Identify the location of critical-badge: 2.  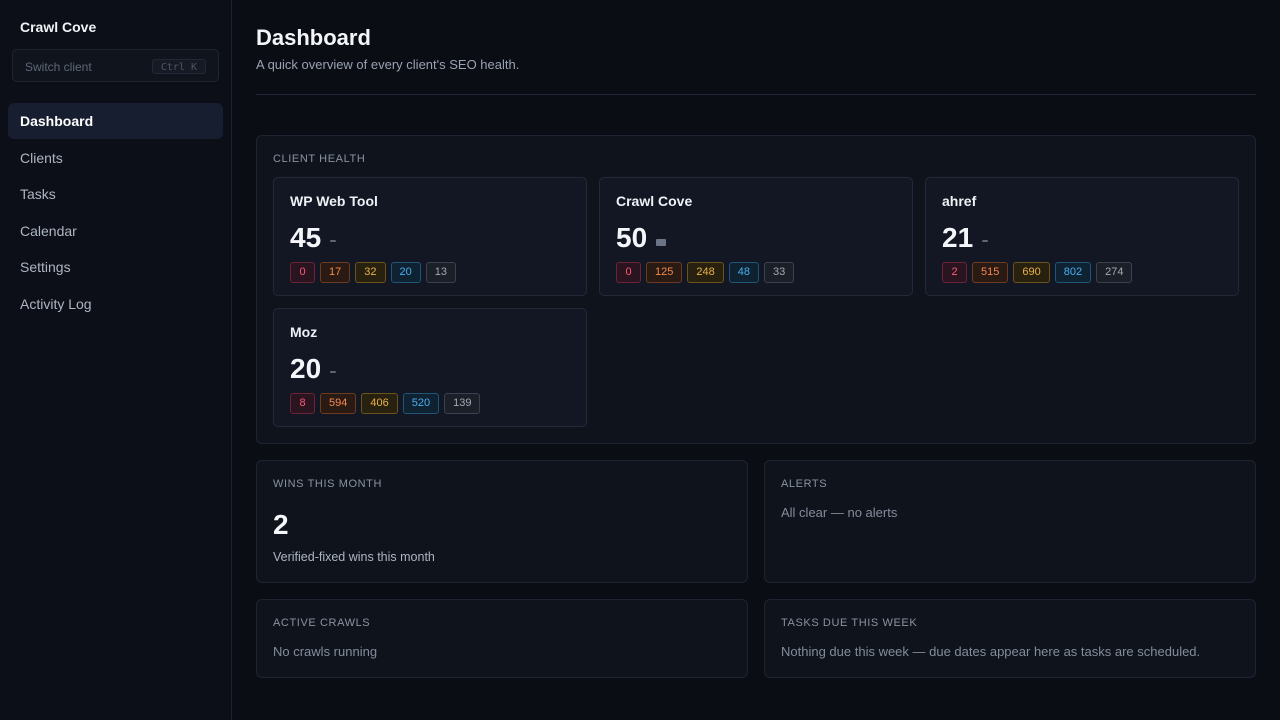
(954, 272).